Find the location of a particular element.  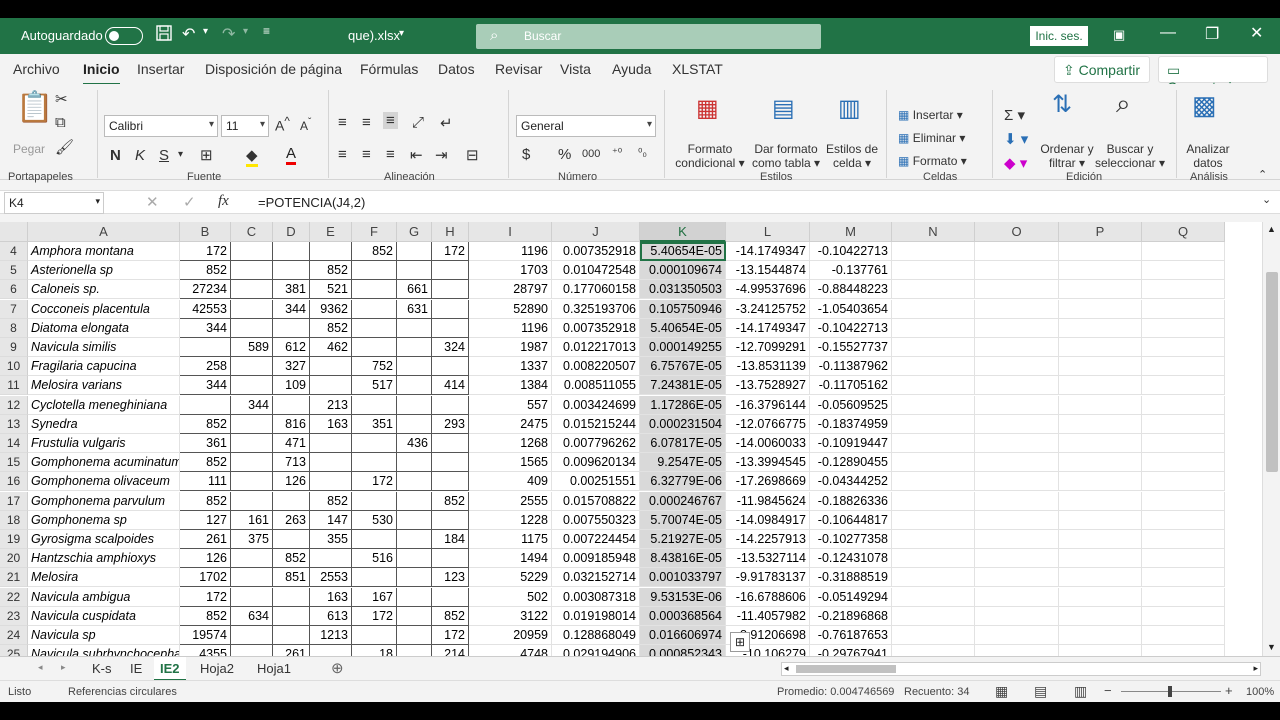

cell-b17: 852 is located at coordinates (205, 501).